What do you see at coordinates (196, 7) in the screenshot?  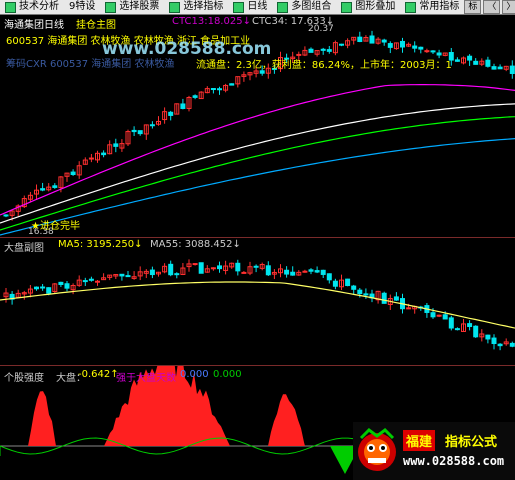 I see `menu-select-indicator: 选择指标` at bounding box center [196, 7].